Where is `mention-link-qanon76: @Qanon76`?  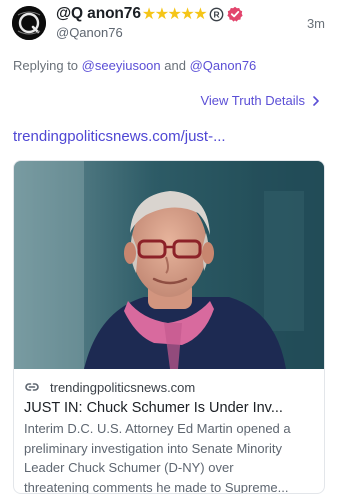
mention-link-qanon76: @Qanon76 is located at coordinates (223, 65).